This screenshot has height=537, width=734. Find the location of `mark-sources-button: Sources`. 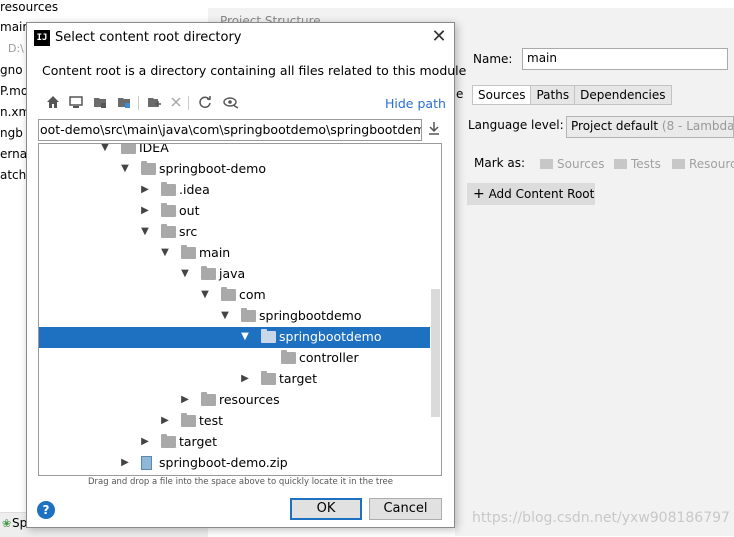

mark-sources-button: Sources is located at coordinates (572, 164).